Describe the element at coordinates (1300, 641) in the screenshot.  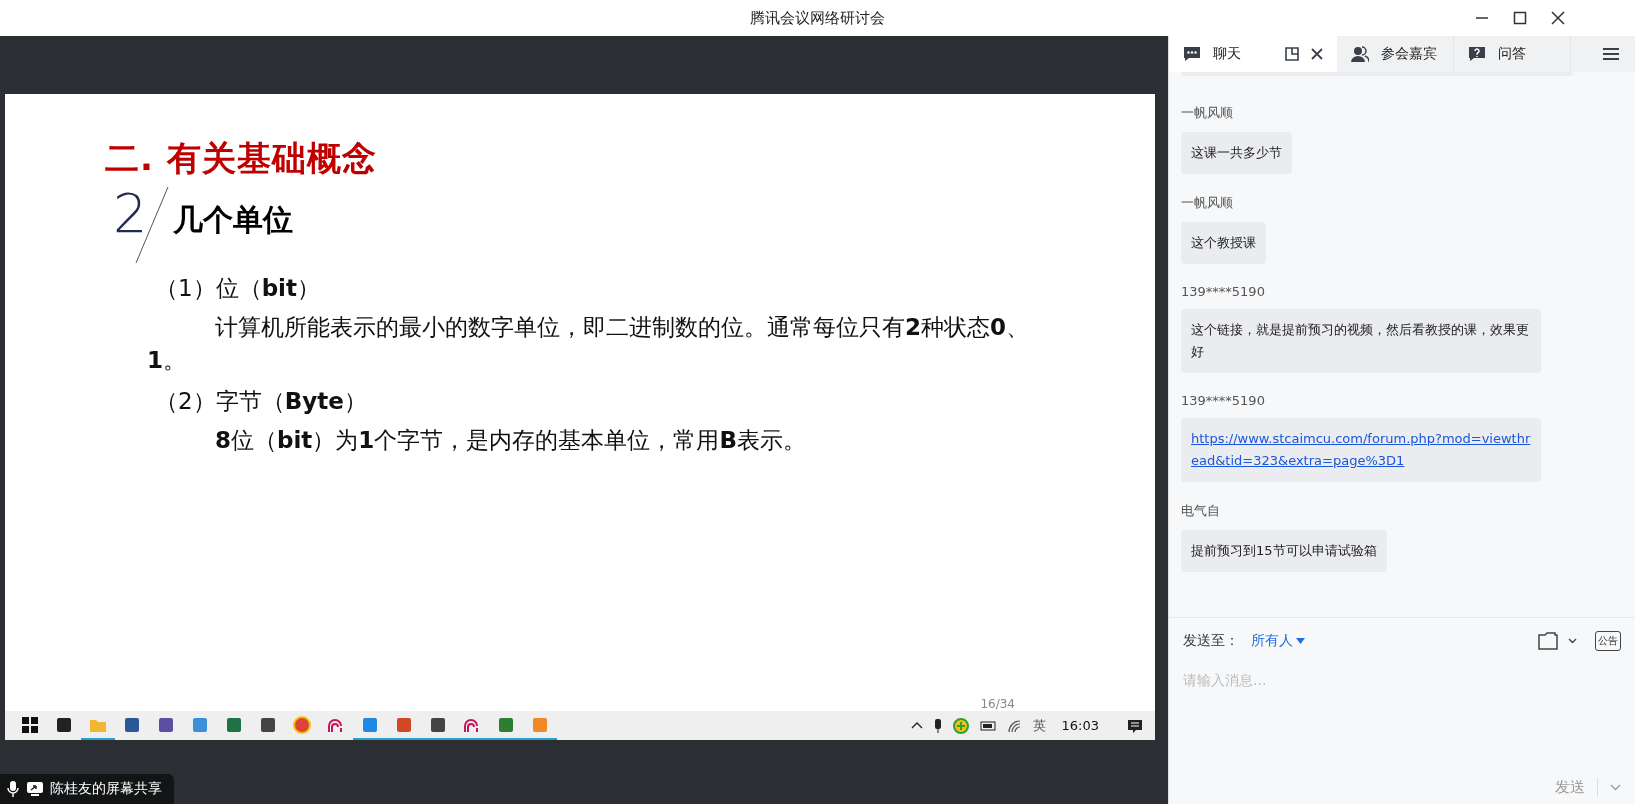
I see `caret-icon` at that location.